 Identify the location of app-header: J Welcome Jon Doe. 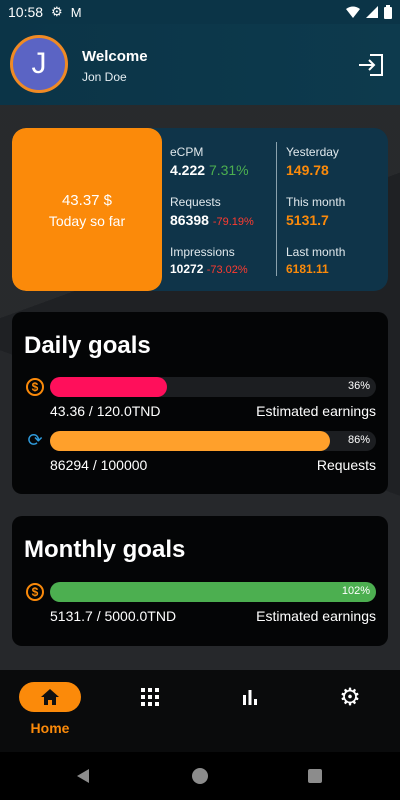
(200, 64).